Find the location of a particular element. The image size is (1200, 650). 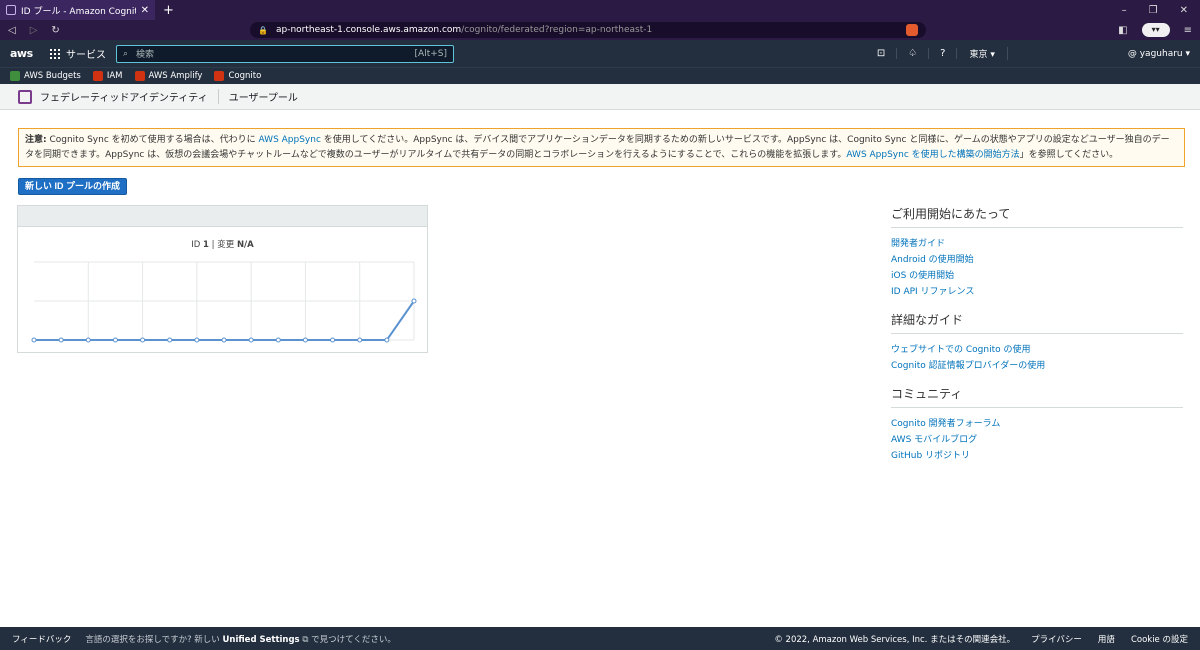

favorite-iam: IAM is located at coordinates (107, 76).